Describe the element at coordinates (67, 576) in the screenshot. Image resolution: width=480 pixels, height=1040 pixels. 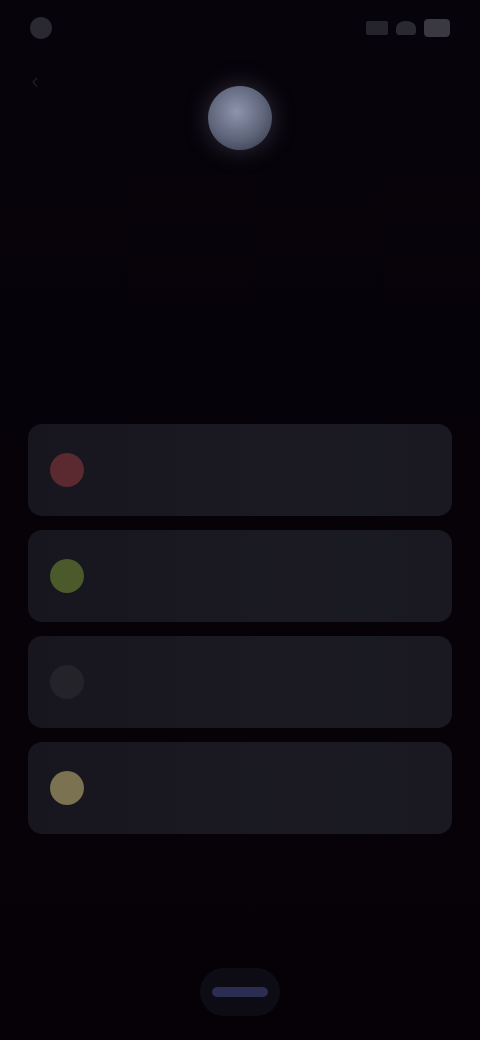
I see `green-circle-icon` at that location.